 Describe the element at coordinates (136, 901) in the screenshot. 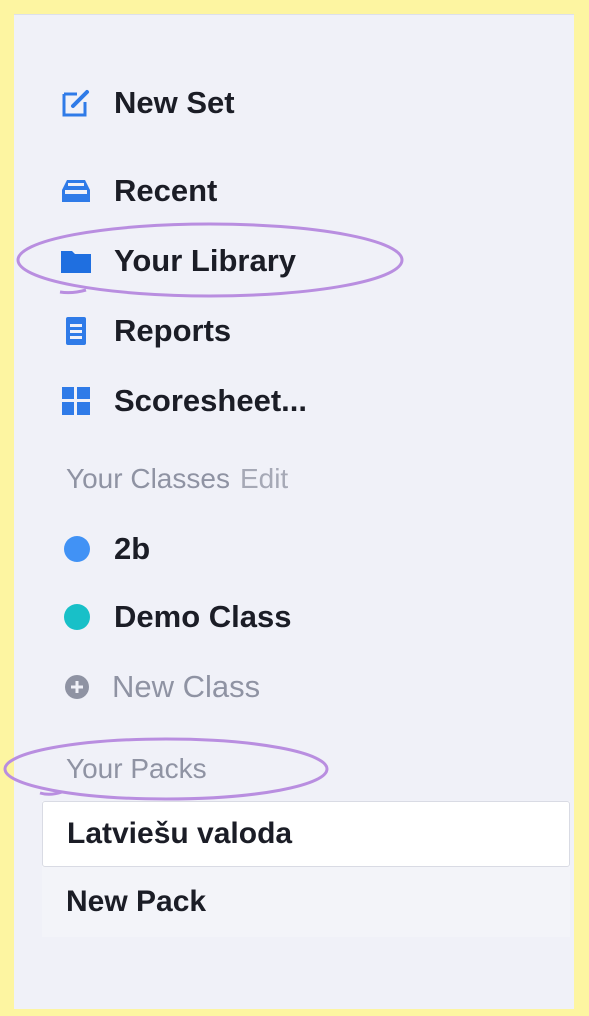

I see `pack-item-label: New Pack` at that location.